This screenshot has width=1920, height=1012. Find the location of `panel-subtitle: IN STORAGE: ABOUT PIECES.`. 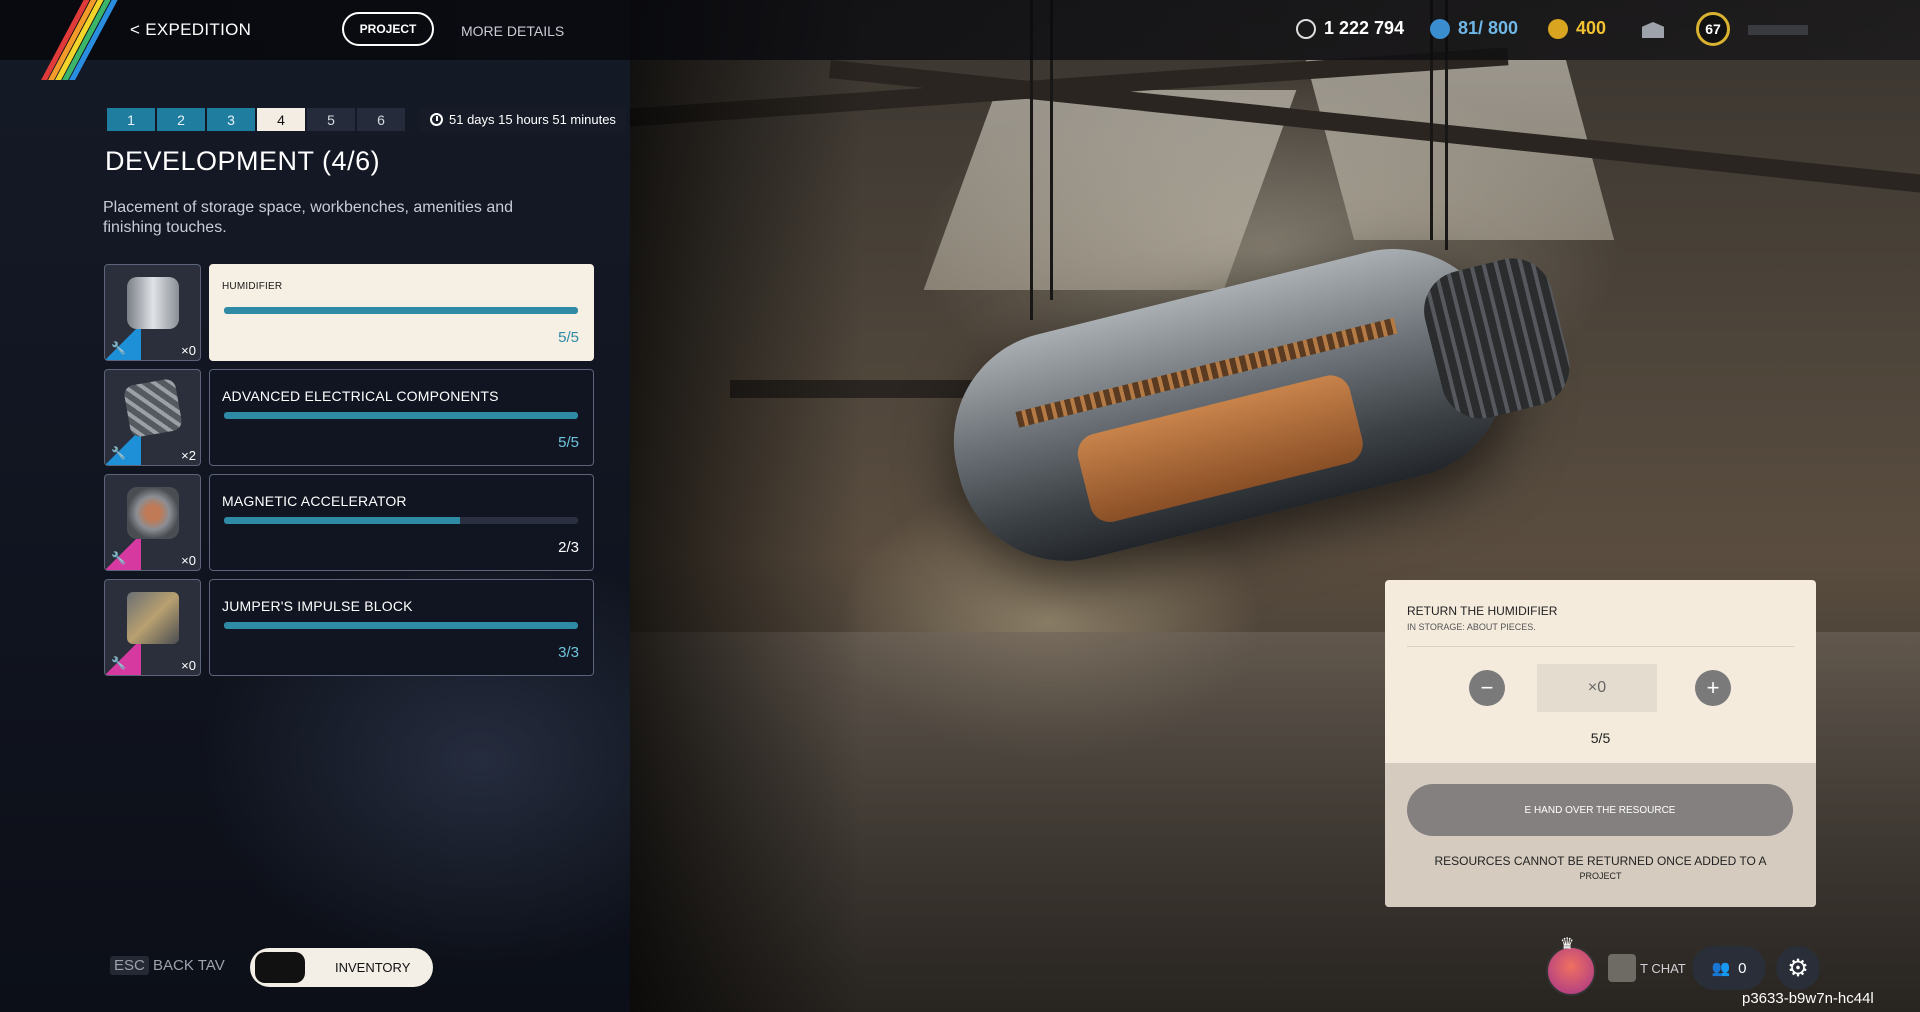

panel-subtitle: IN STORAGE: ABOUT PIECES. is located at coordinates (1471, 627).